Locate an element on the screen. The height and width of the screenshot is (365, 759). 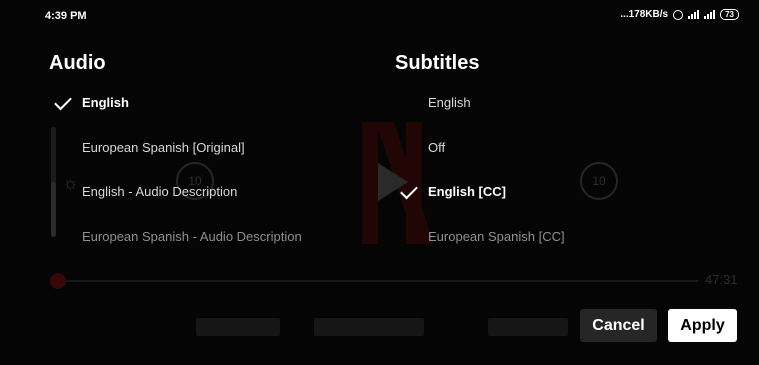
cancel-button: Cancel is located at coordinates (618, 325).